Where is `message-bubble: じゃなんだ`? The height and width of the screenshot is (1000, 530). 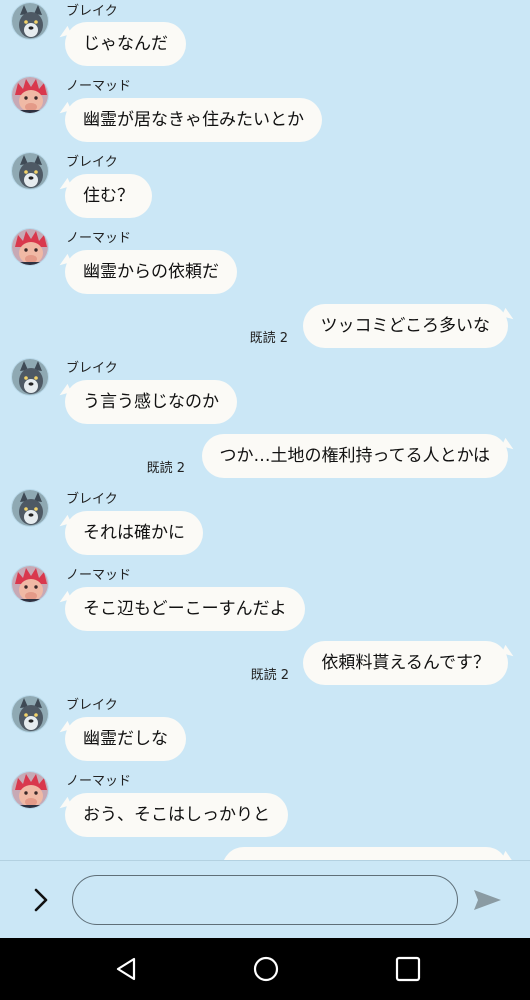 message-bubble: じゃなんだ is located at coordinates (125, 44).